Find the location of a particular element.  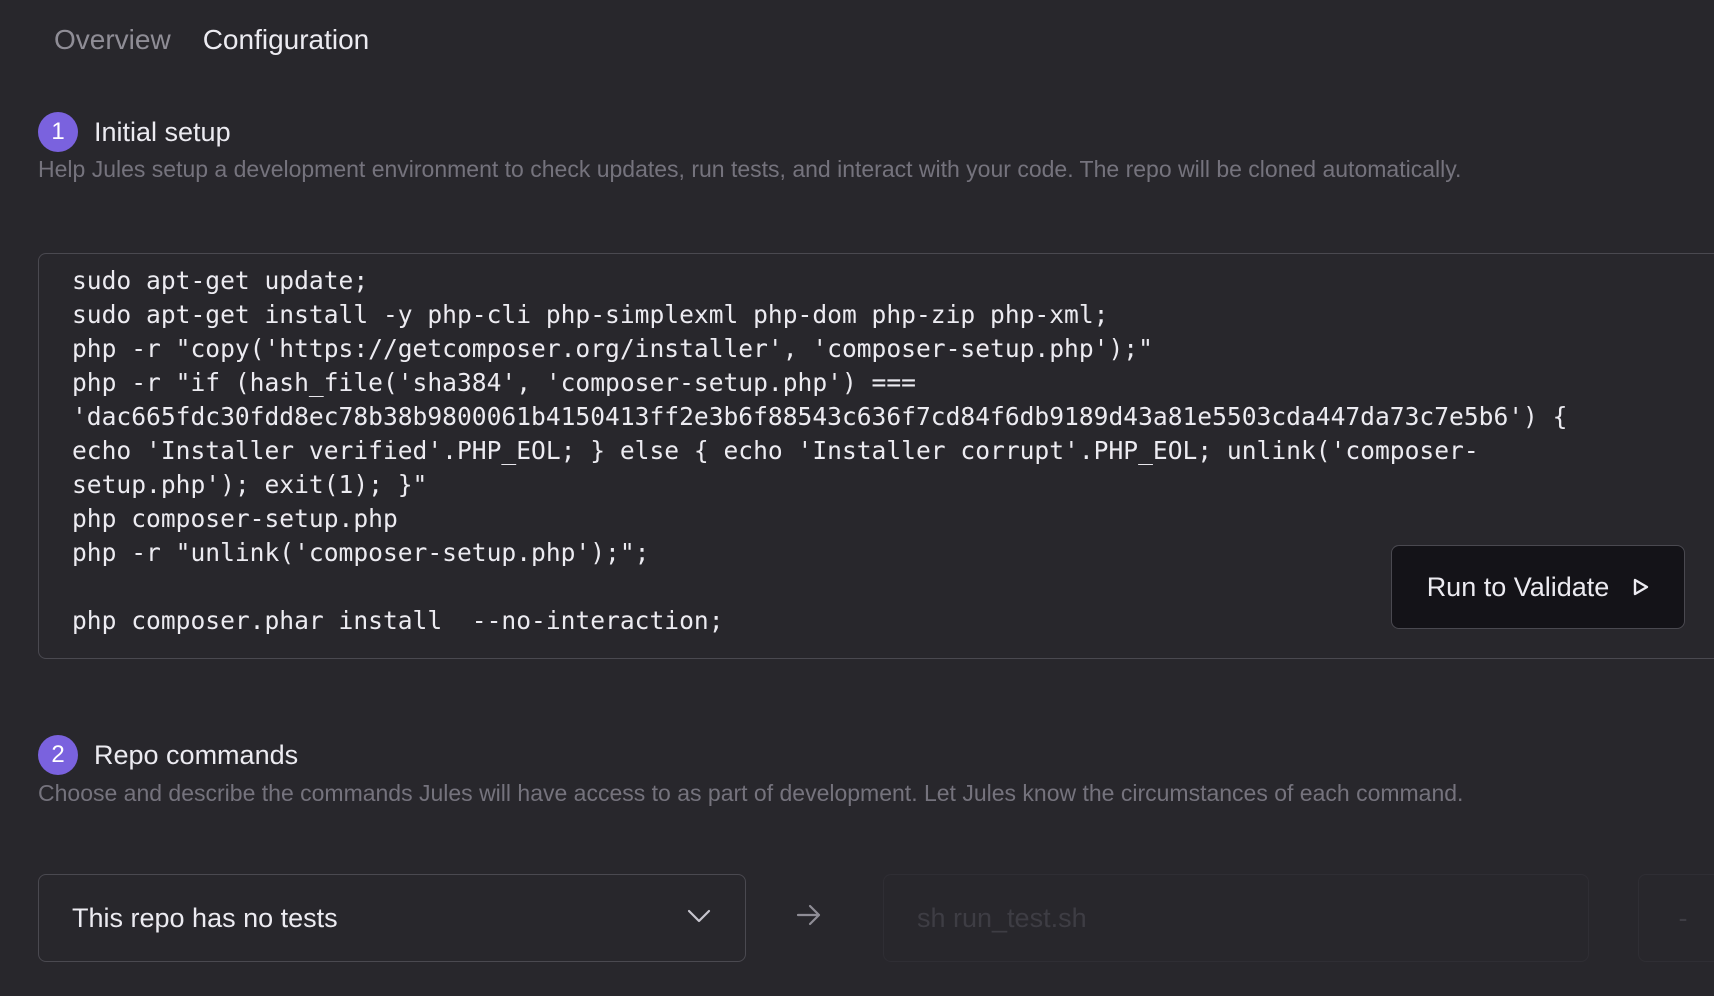

test-command-input is located at coordinates (1236, 918).